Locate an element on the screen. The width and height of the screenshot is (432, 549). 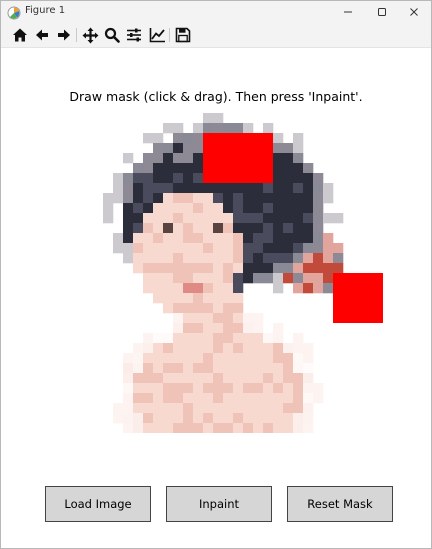
inpaint-button: Inpaint is located at coordinates (219, 504).